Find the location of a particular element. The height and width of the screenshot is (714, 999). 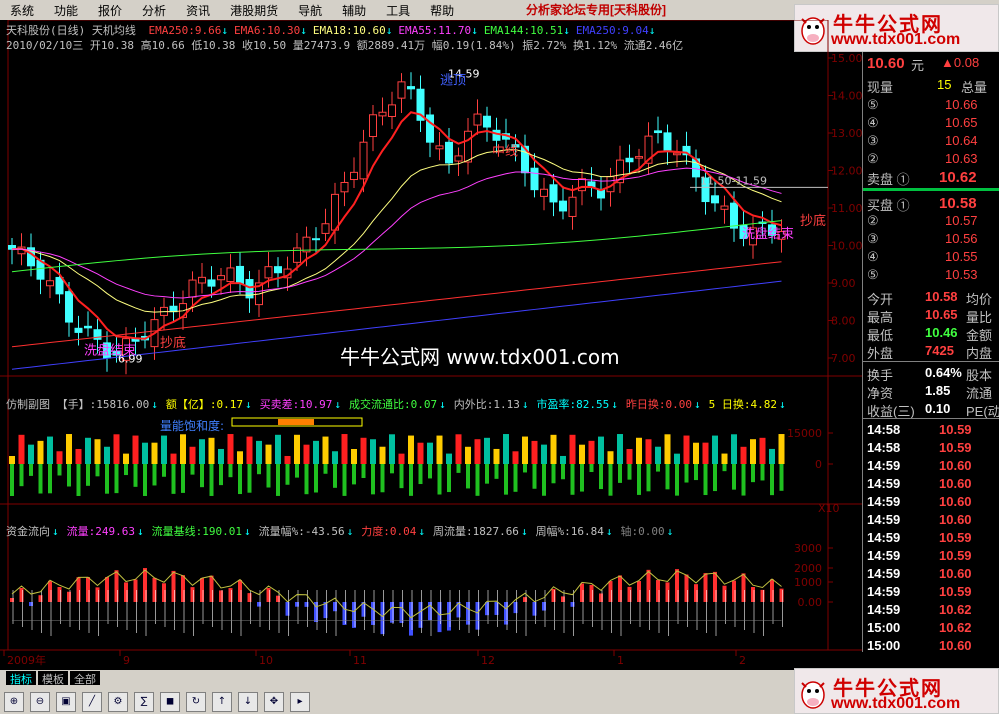

order-row: 卖盘 ① 10.62 is located at coordinates (931, 177).